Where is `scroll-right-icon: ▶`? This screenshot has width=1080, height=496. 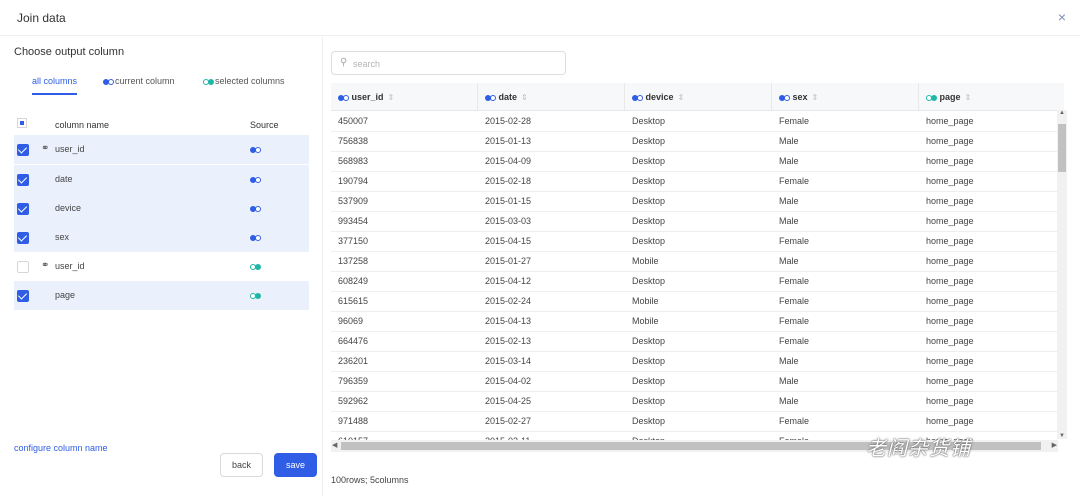
scroll-right-icon: ▶ is located at coordinates (1054, 445).